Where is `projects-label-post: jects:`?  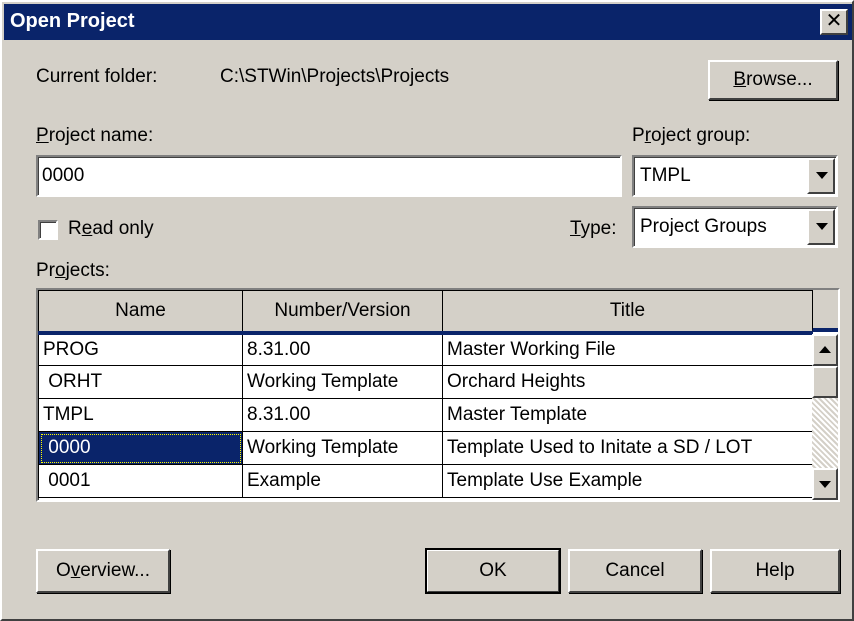
projects-label-post: jects: is located at coordinates (87, 270).